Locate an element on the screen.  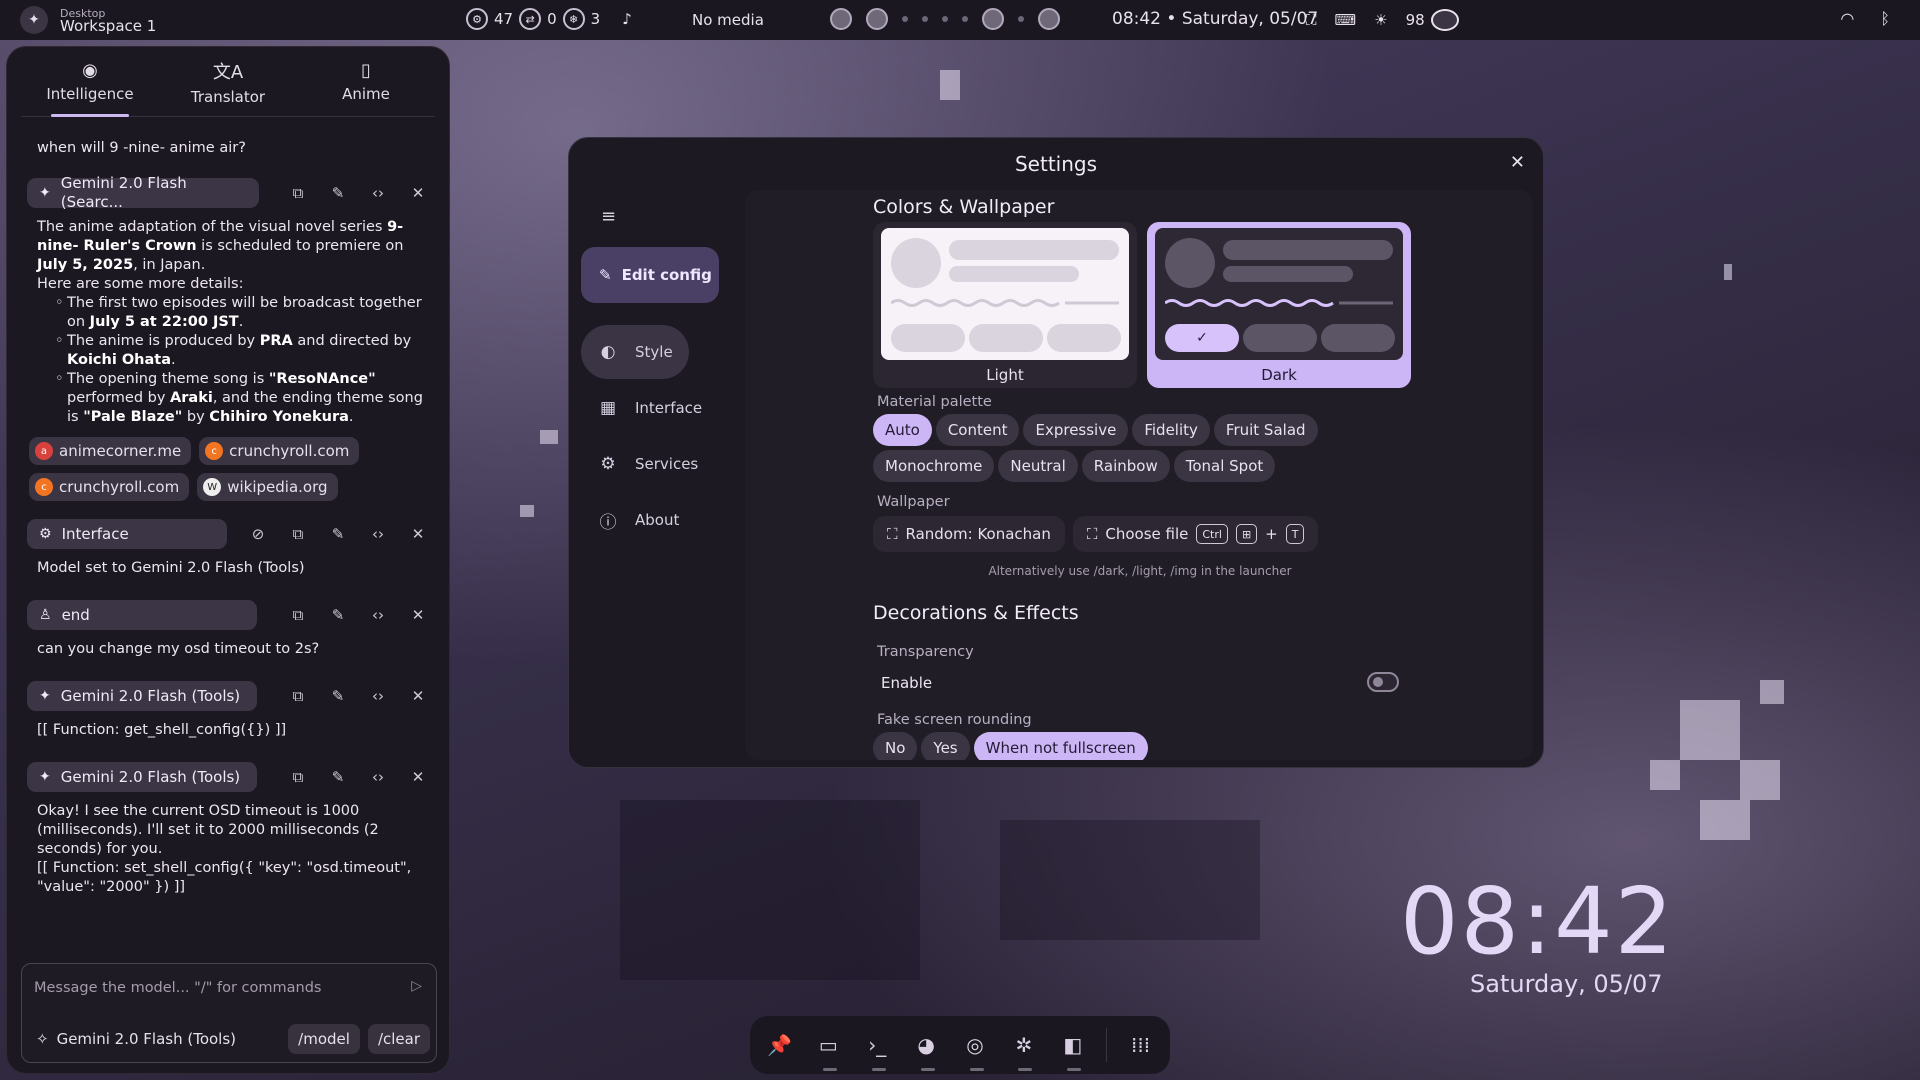
palette-option: Fidelity is located at coordinates (1171, 430).